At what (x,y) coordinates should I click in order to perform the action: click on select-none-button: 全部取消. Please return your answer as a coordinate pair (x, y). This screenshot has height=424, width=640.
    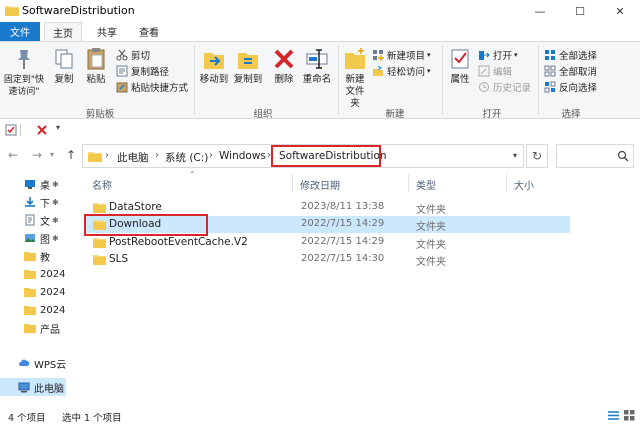
    Looking at the image, I should click on (570, 71).